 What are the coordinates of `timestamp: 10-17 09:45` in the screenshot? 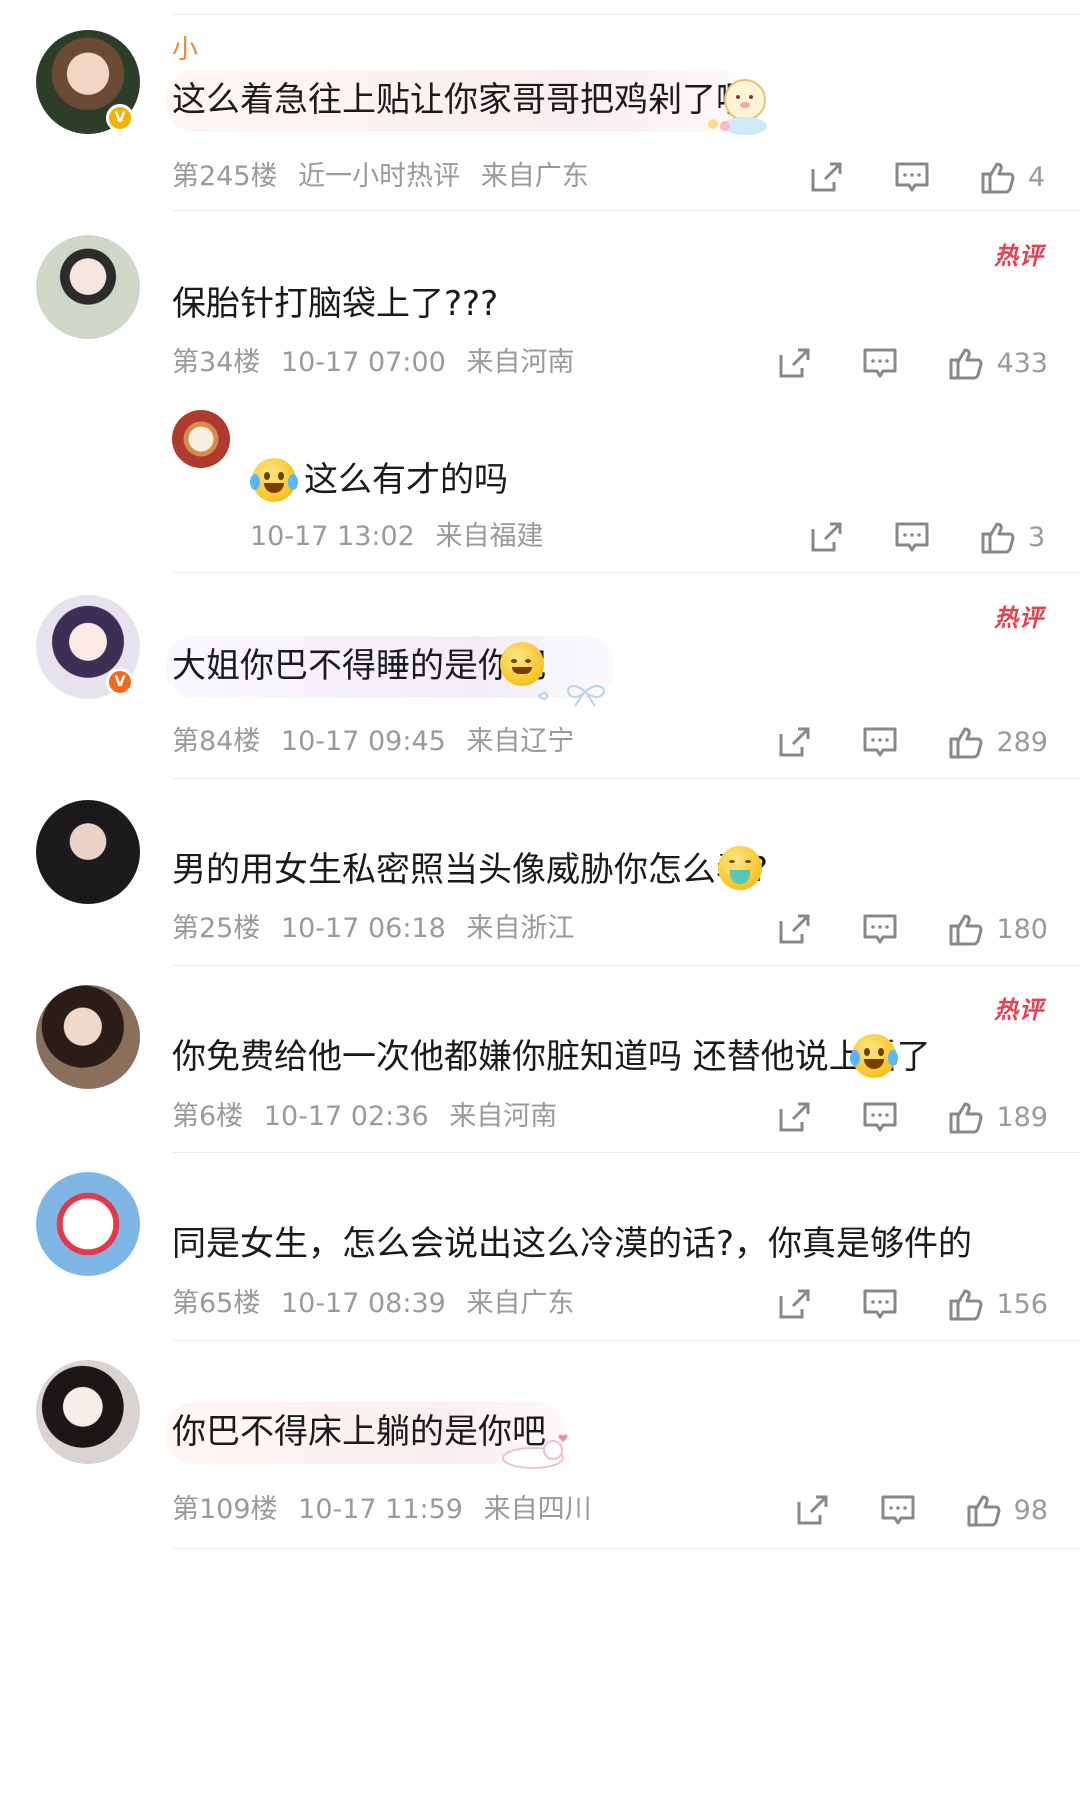 It's located at (363, 741).